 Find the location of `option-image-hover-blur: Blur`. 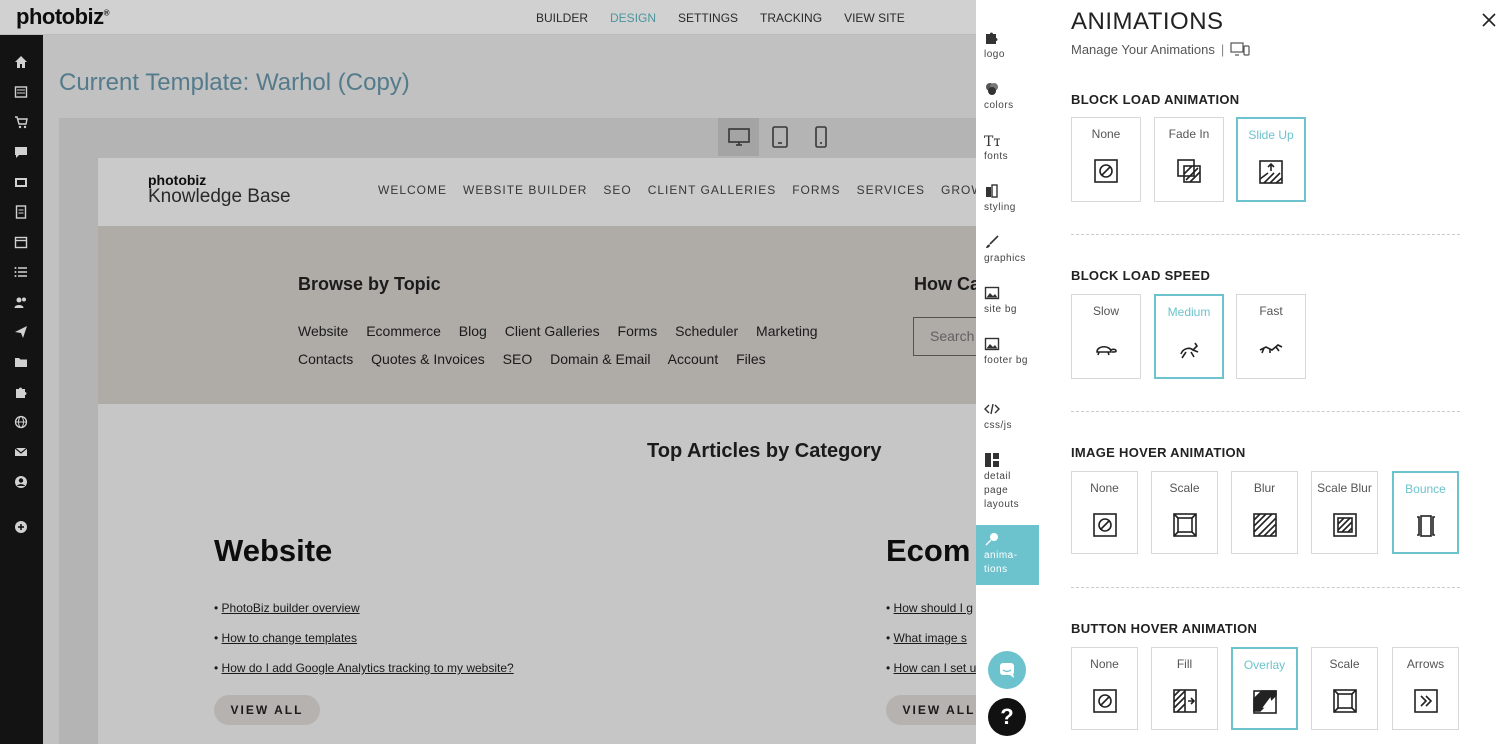

option-image-hover-blur: Blur is located at coordinates (1264, 512).